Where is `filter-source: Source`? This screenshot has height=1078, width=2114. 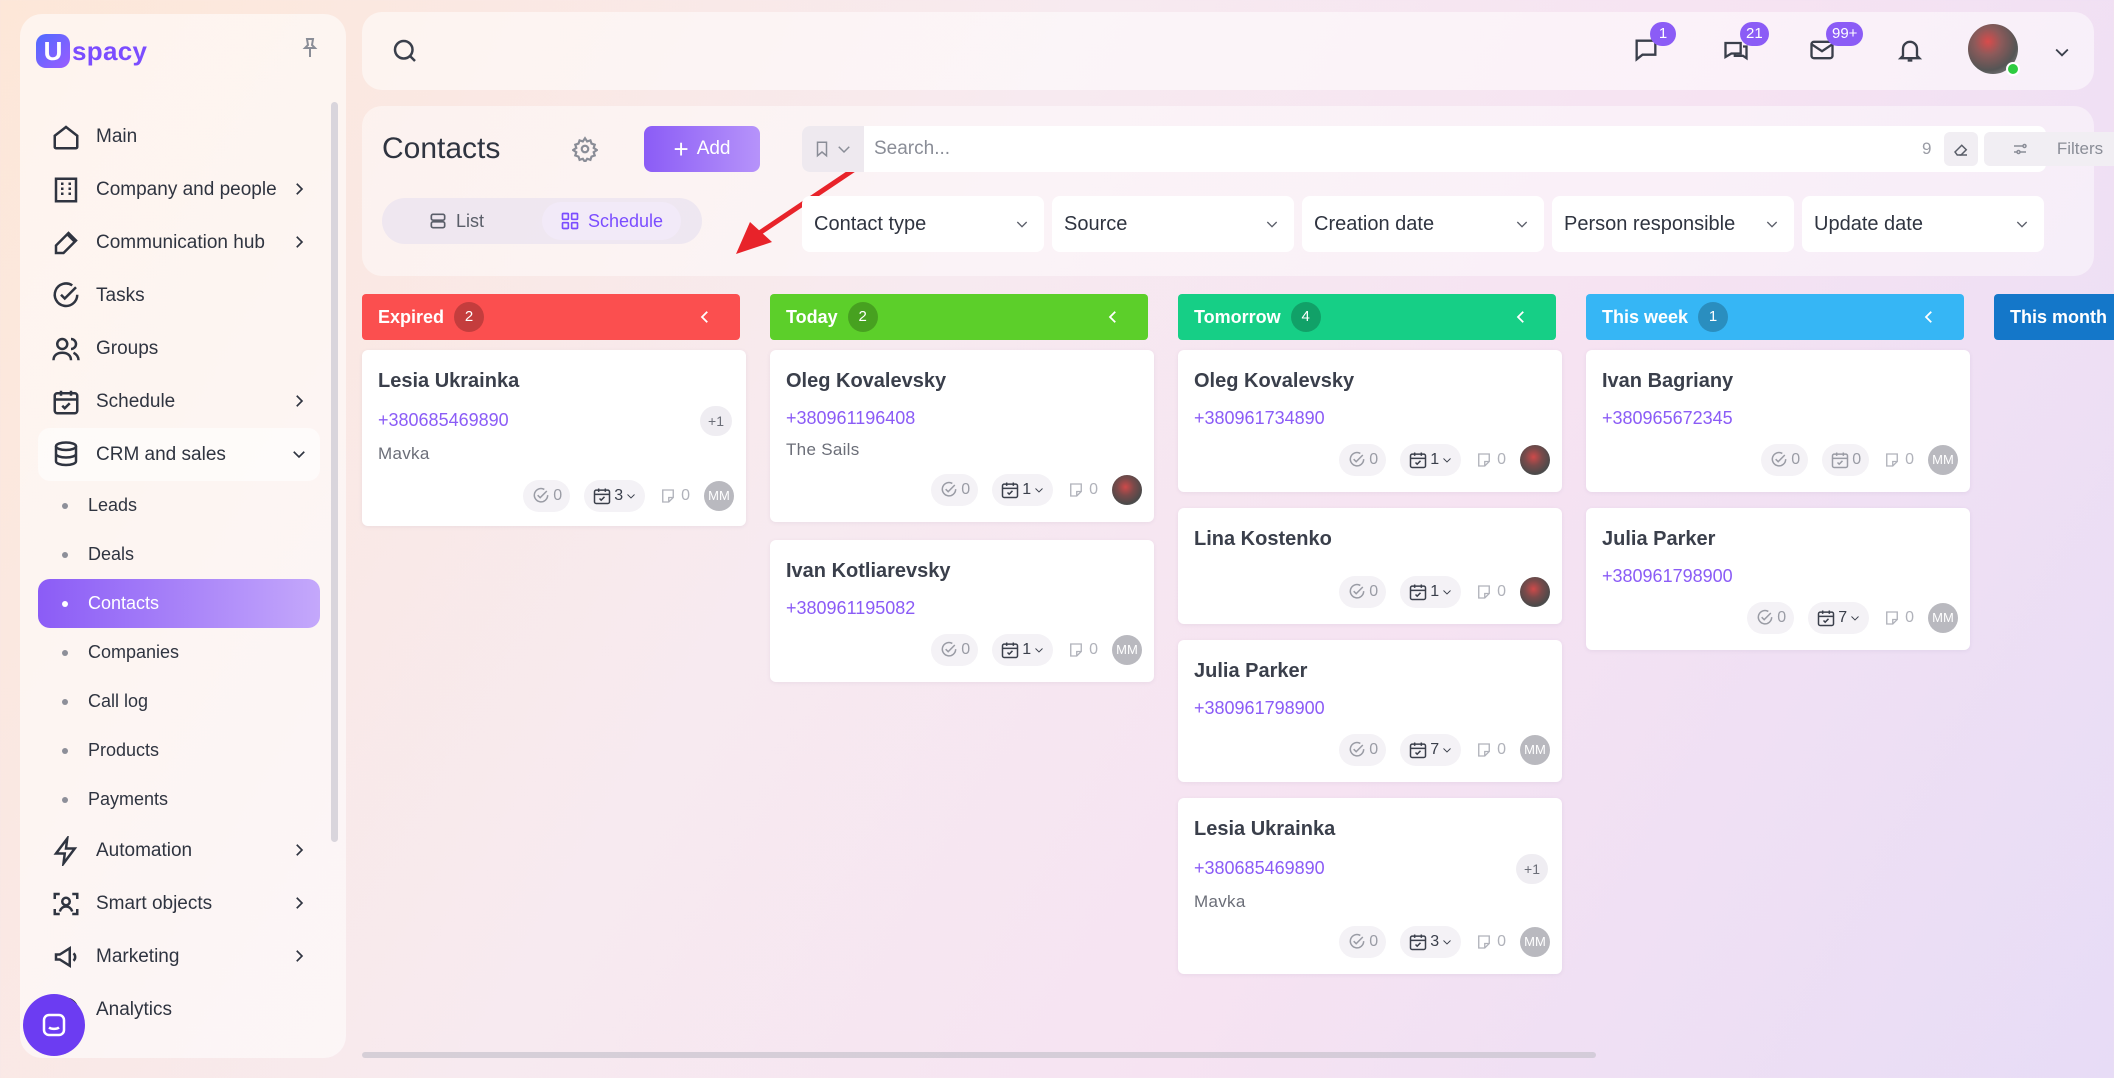
filter-source: Source is located at coordinates (1173, 224).